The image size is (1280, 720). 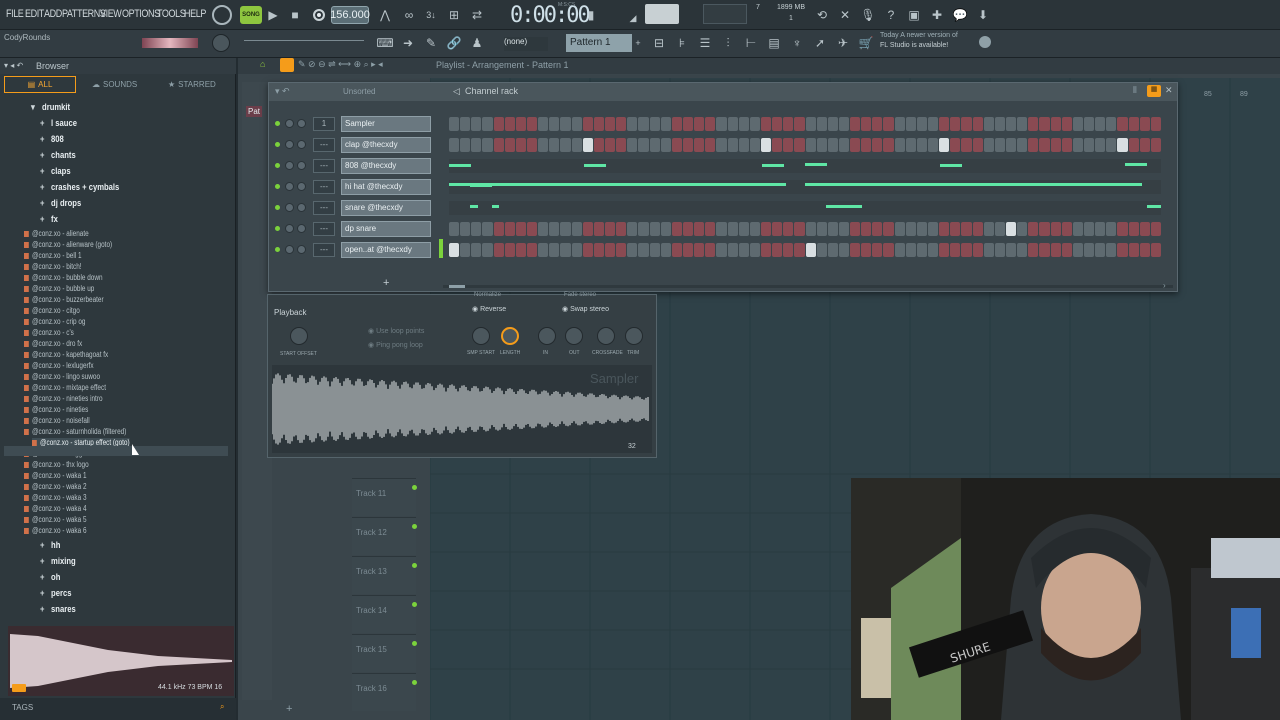 What do you see at coordinates (266, 65) in the screenshot?
I see `playlist-snap-icon: ⌂` at bounding box center [266, 65].